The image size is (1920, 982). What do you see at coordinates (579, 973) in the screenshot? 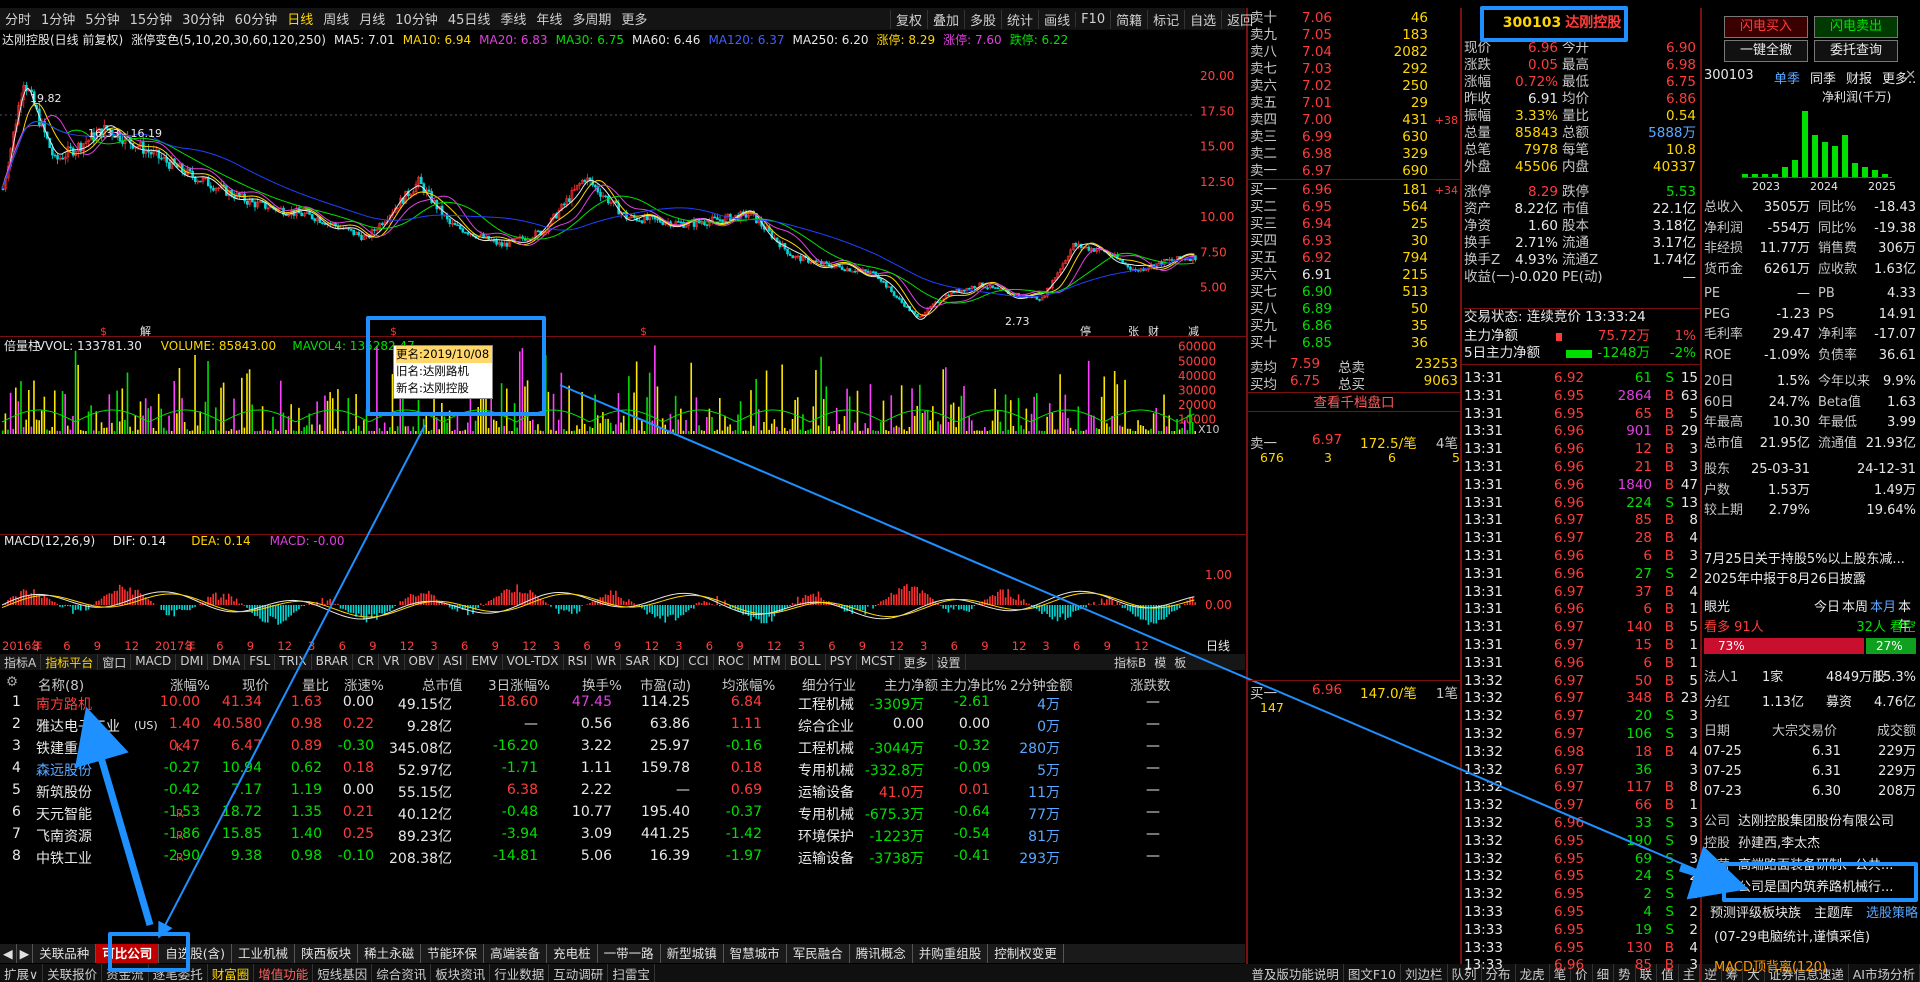
I see `footer-10: 互动调研` at bounding box center [579, 973].